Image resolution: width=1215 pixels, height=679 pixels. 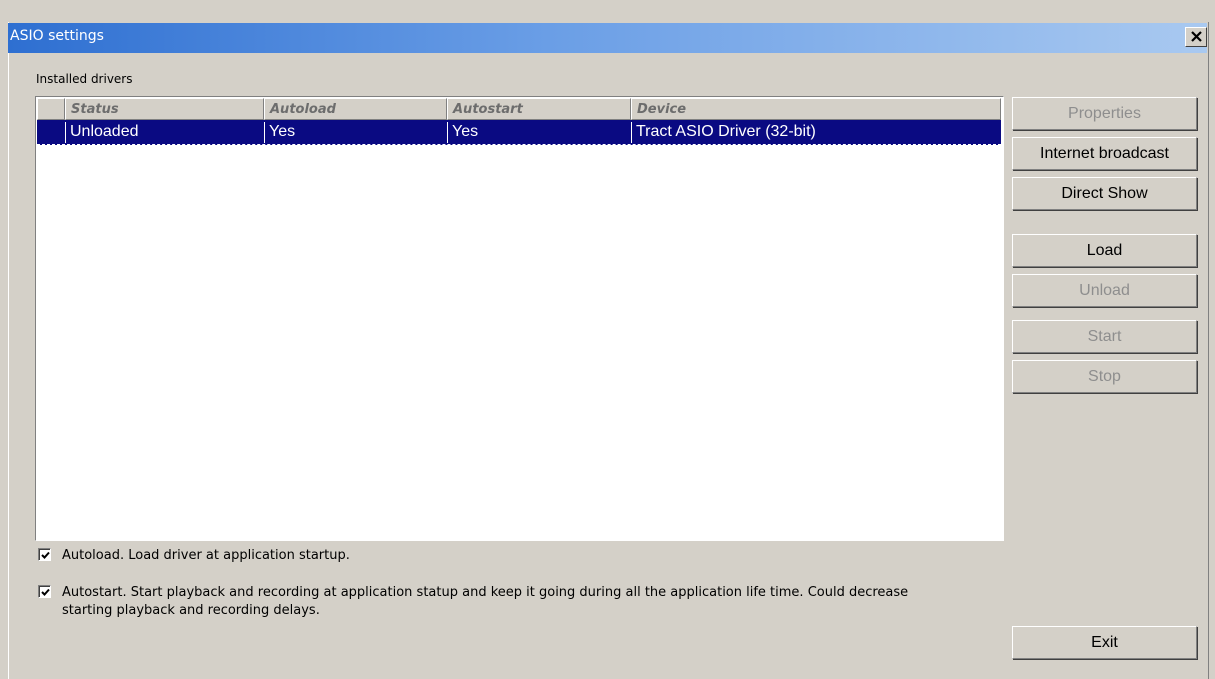 I want to click on close-icon, so click(x=1196, y=37).